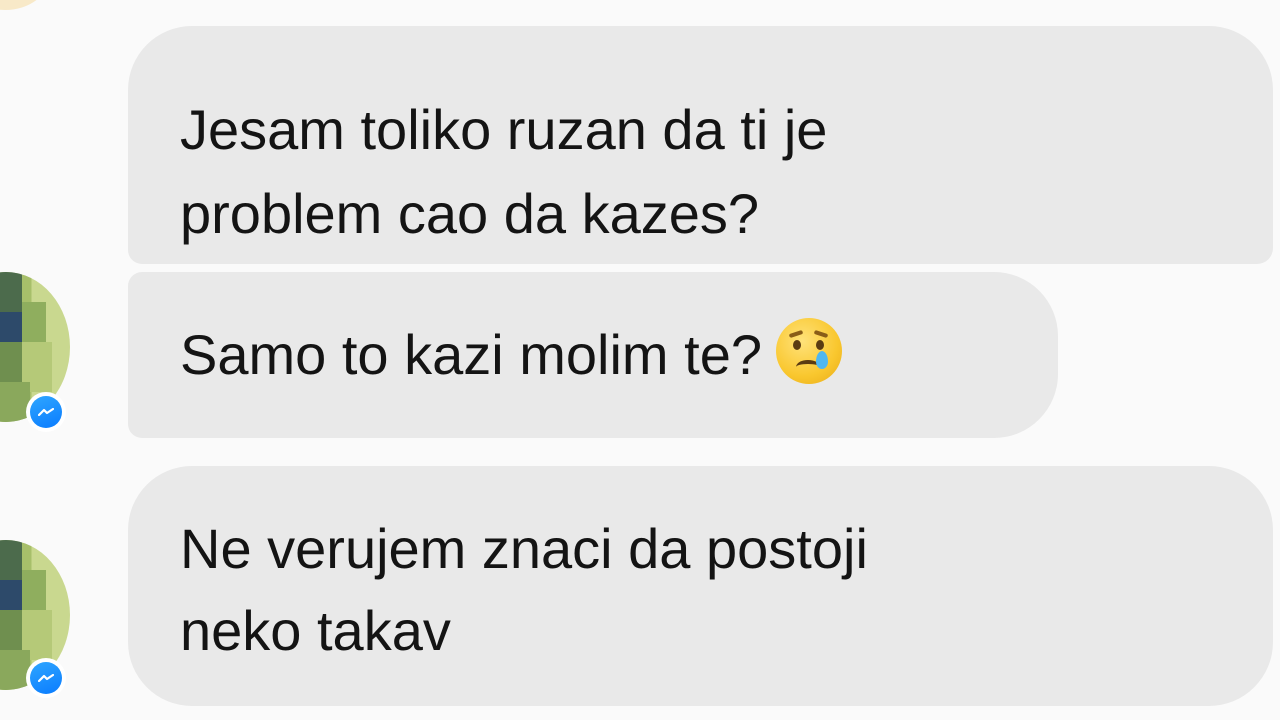 The image size is (1280, 720). What do you see at coordinates (524, 548) in the screenshot?
I see `message-text-line: Ne verujem znaci da postoji` at bounding box center [524, 548].